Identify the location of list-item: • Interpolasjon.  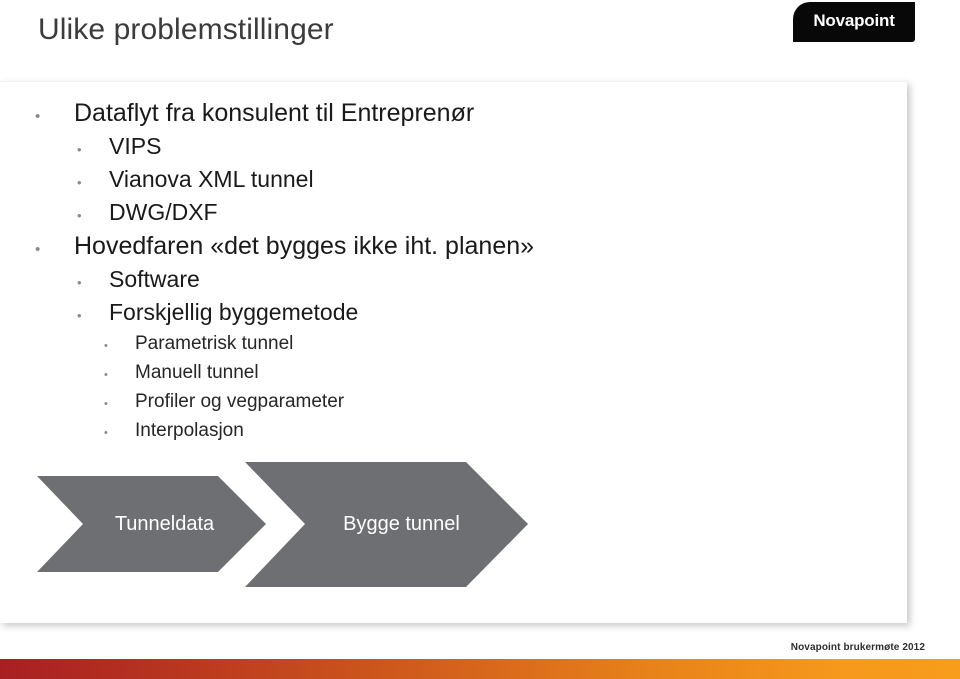
(453, 430).